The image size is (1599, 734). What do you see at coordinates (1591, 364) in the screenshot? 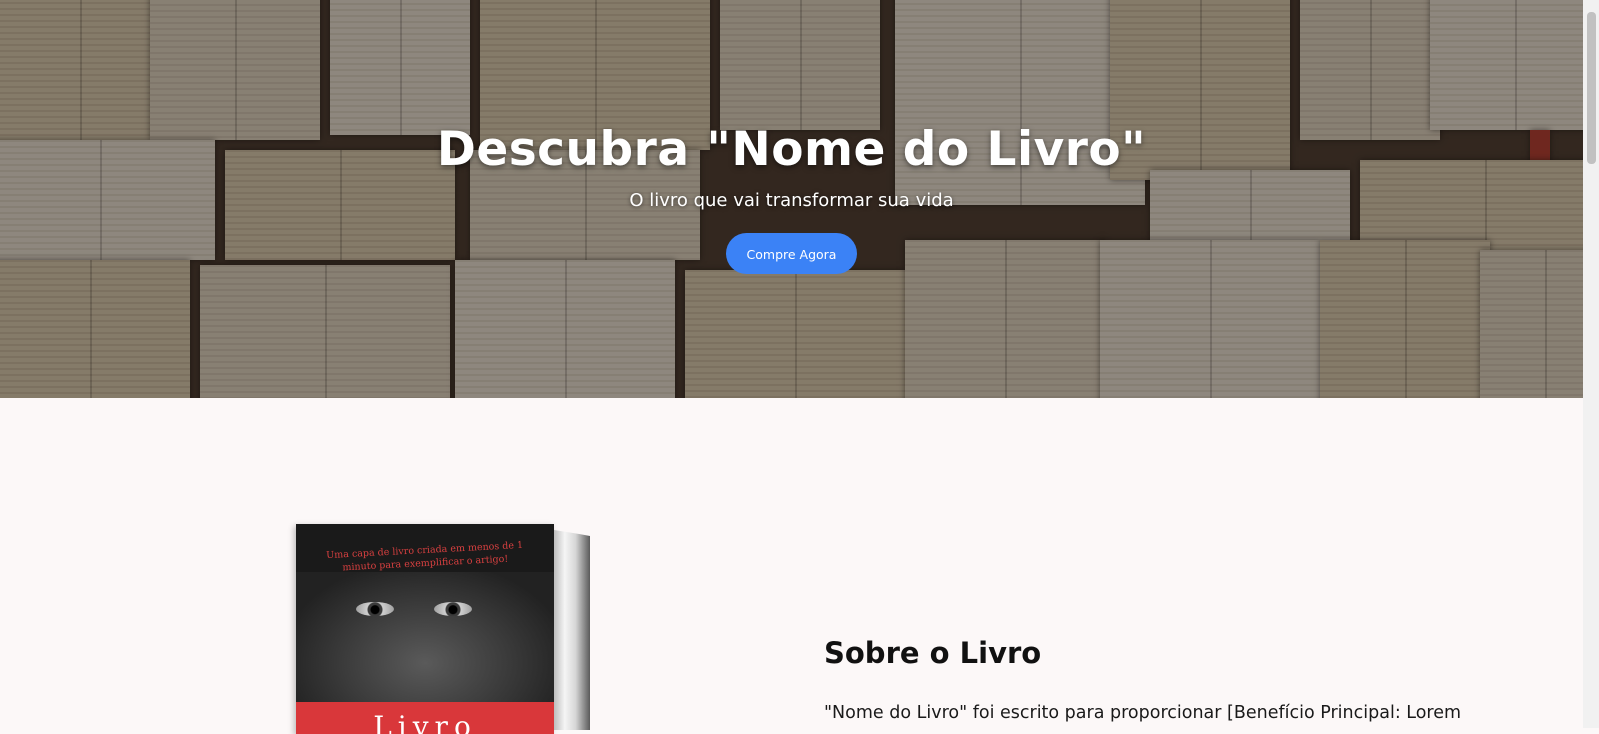
I see `page-scrollbar` at bounding box center [1591, 364].